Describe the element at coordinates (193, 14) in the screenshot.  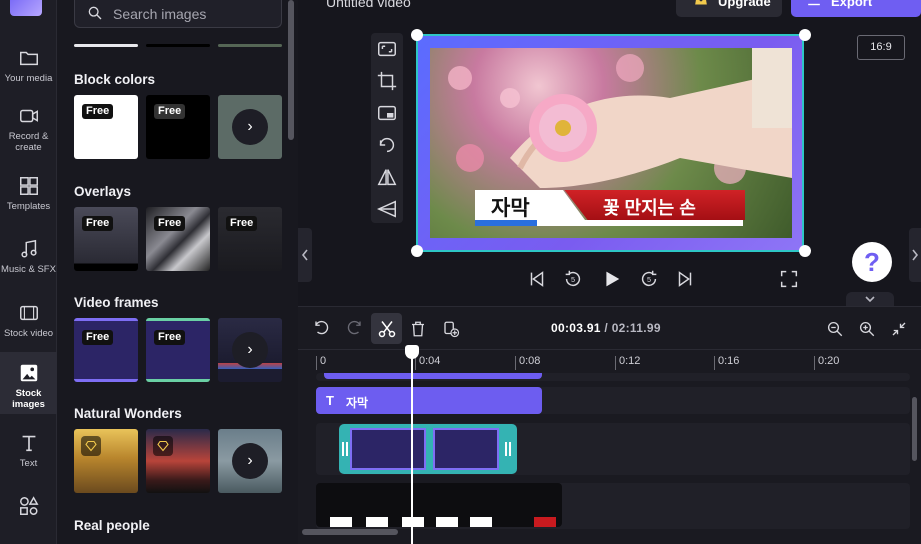
I see `search-input` at that location.